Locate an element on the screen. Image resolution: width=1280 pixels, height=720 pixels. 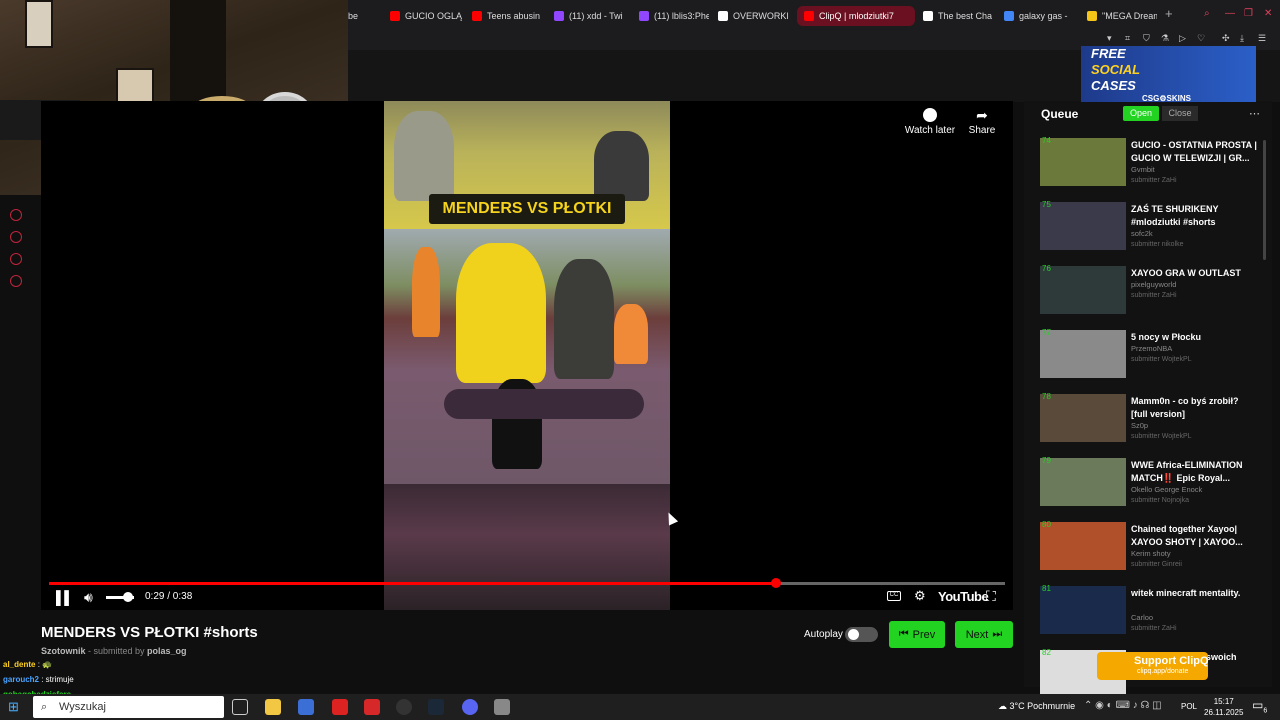
browser-tab: Teens abusin is located at coordinates (508, 16).